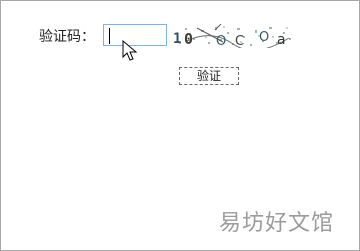  Describe the element at coordinates (239, 41) in the screenshot. I see `captcha-char-4: C` at that location.